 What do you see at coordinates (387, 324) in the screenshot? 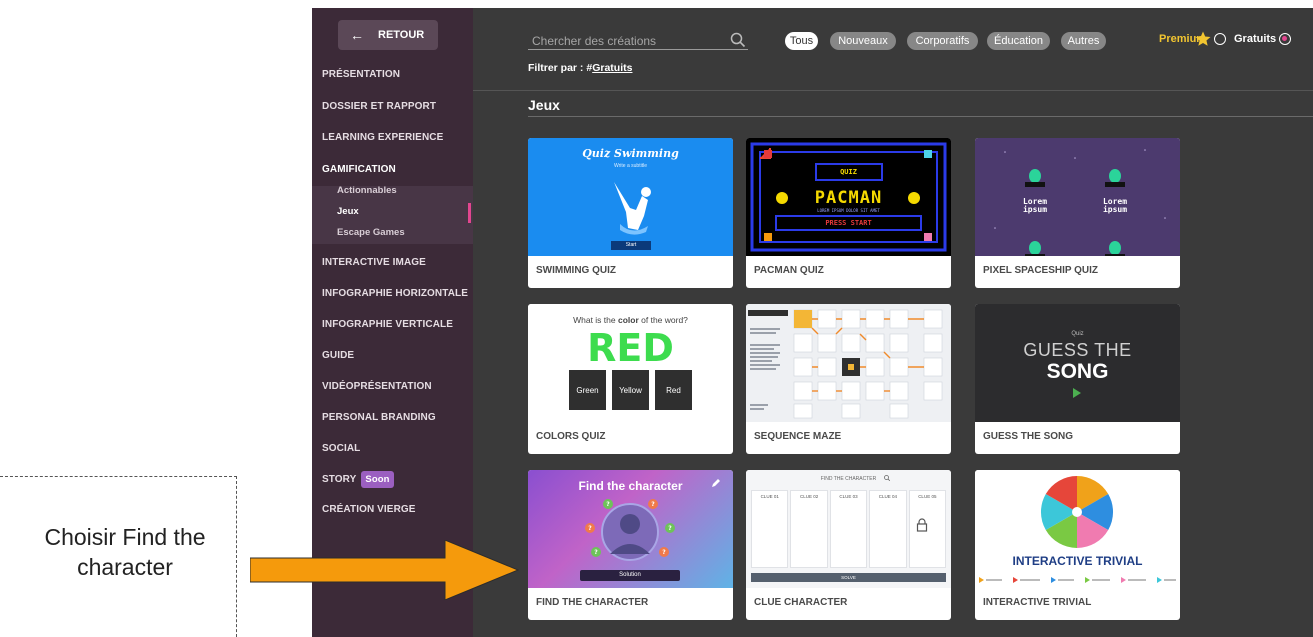
I see `sidebar-item-infographie-verticale: INFOGRAPHIE VERTICALE` at bounding box center [387, 324].